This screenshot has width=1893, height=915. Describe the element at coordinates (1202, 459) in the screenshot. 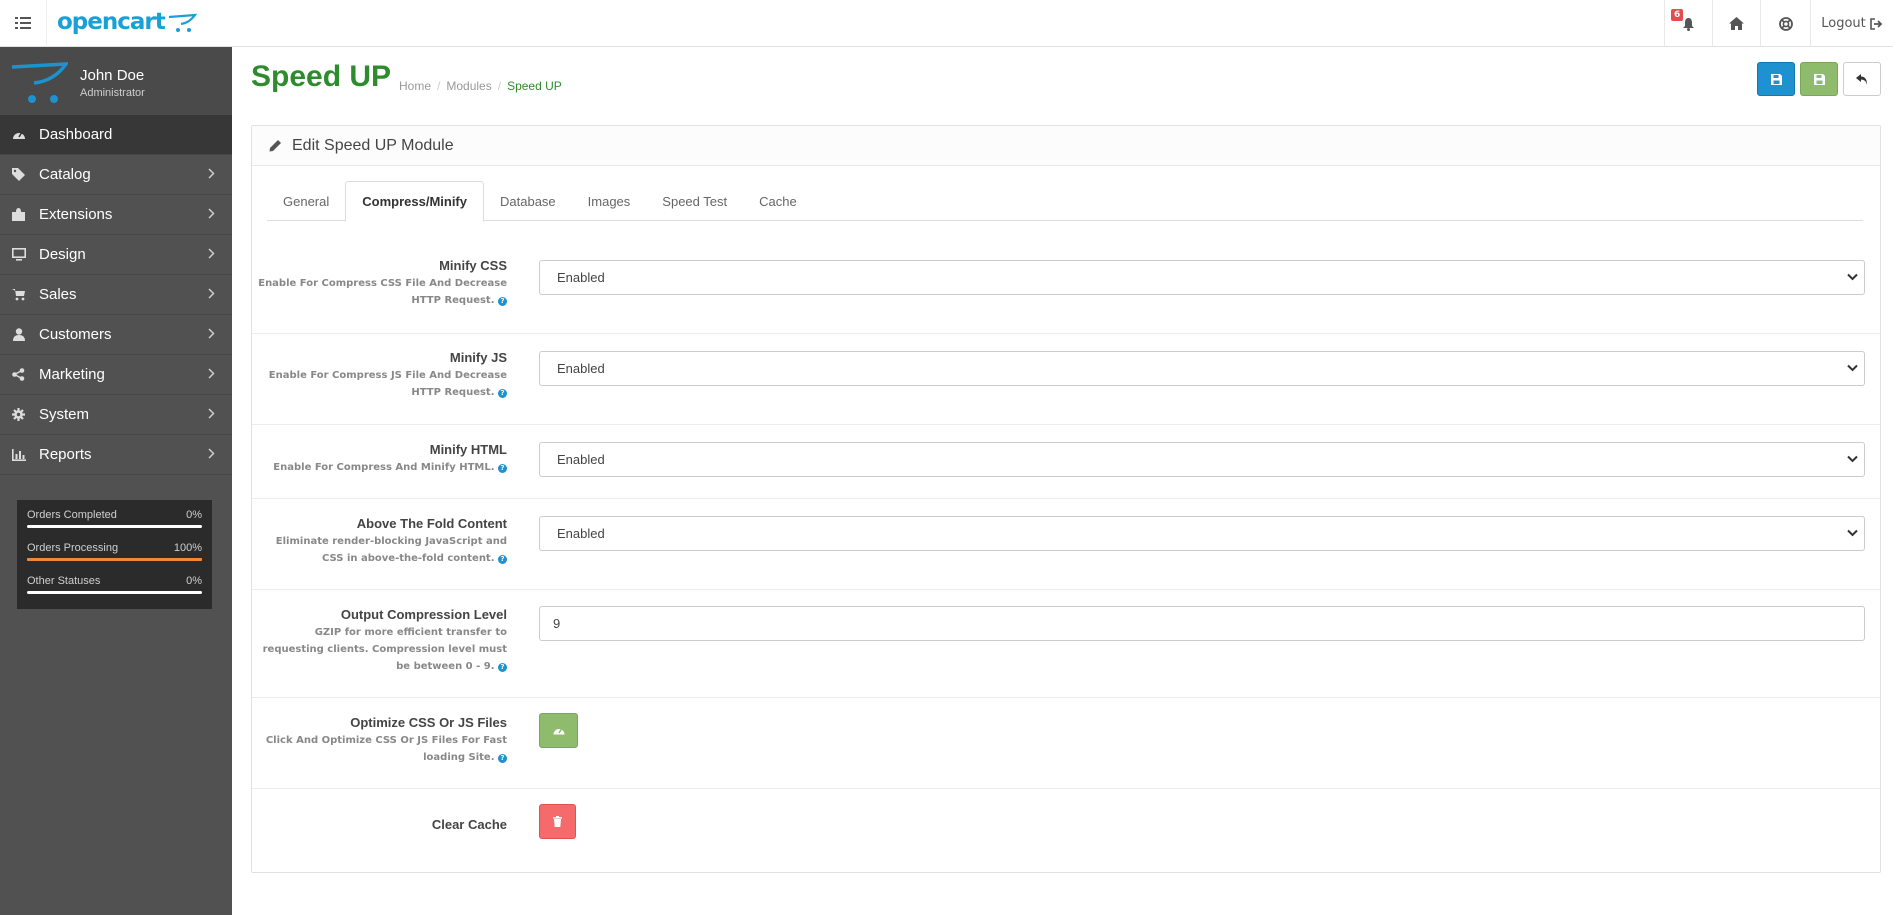

I see `minify-html-select: Enabled` at that location.